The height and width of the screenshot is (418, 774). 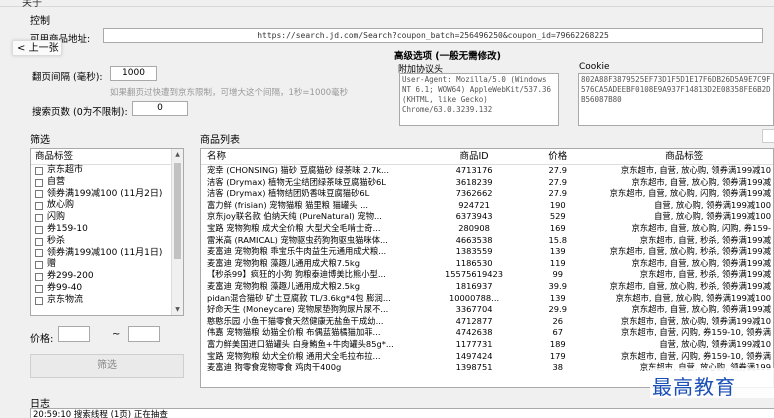 What do you see at coordinates (67, 228) in the screenshot?
I see `tag-filter-label: 券159-10` at bounding box center [67, 228].